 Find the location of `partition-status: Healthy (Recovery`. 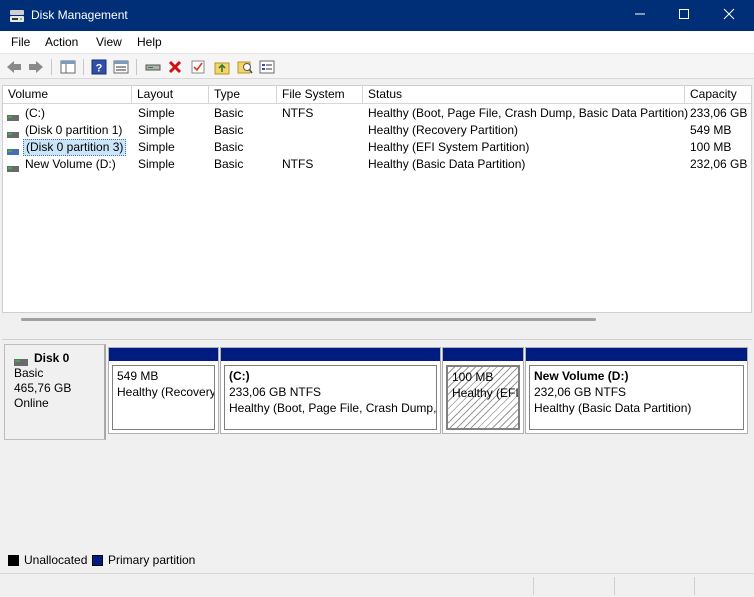

partition-status: Healthy (Recovery is located at coordinates (166, 392).